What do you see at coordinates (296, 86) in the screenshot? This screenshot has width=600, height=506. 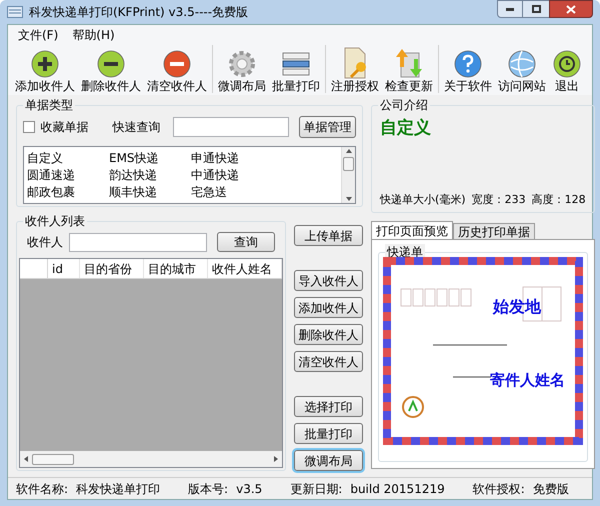 I see `toolbar-button-label: 批量打印` at bounding box center [296, 86].